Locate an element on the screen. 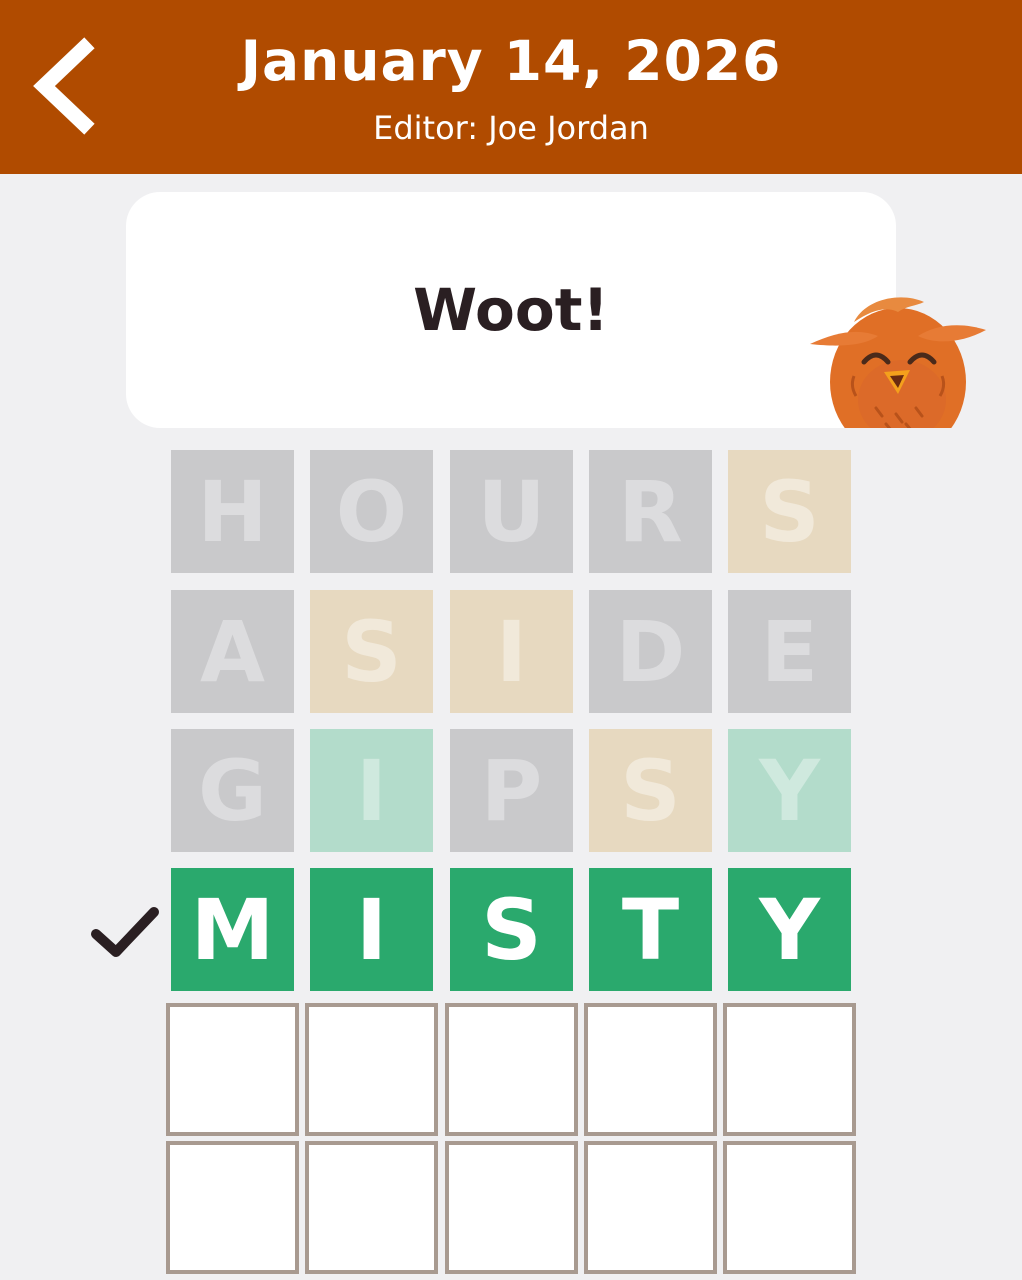 Image resolution: width=1022 pixels, height=1280 pixels. header-bar: January 14, 2026 Editor: Joe Jordan is located at coordinates (511, 87).